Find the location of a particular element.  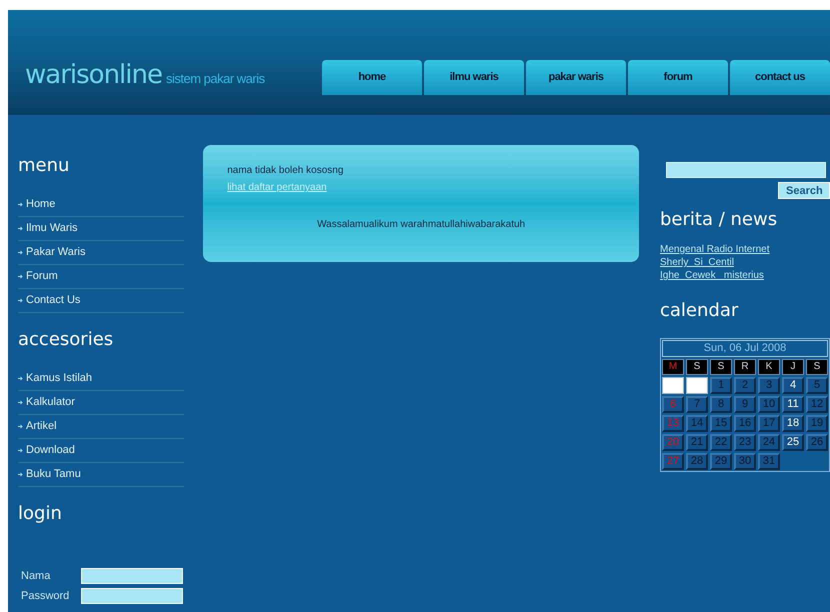

section-heading: login is located at coordinates (40, 514).